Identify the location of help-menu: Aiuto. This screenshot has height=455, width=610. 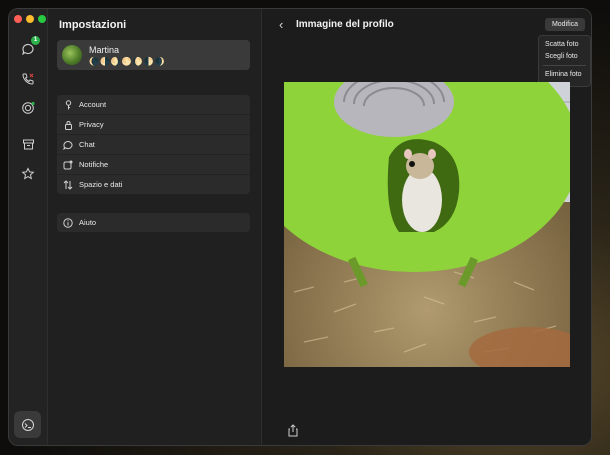
(153, 222).